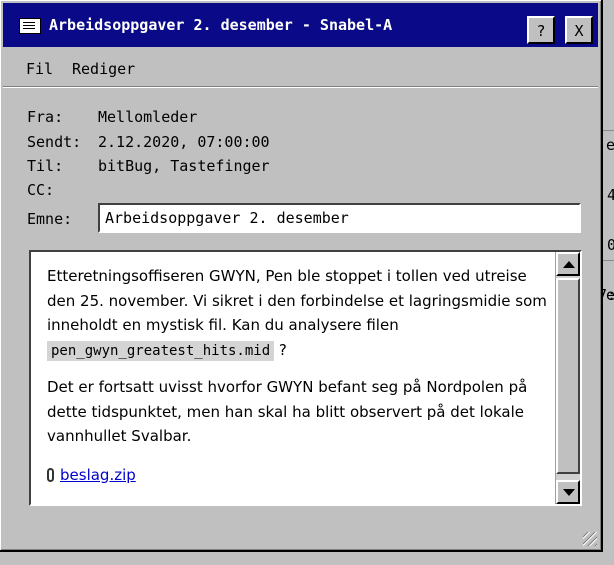 This screenshot has width=614, height=565. I want to click on vertical-scrollbar, so click(567, 378).